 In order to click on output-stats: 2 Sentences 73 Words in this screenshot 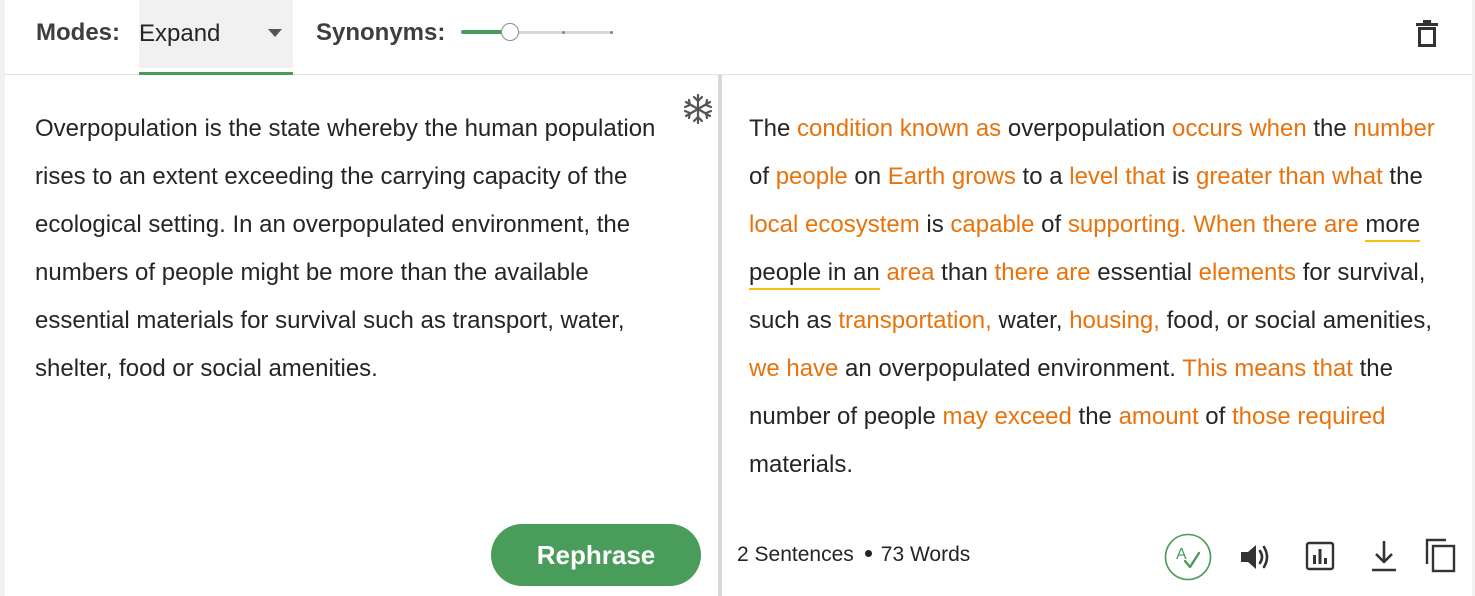, I will do `click(853, 555)`.